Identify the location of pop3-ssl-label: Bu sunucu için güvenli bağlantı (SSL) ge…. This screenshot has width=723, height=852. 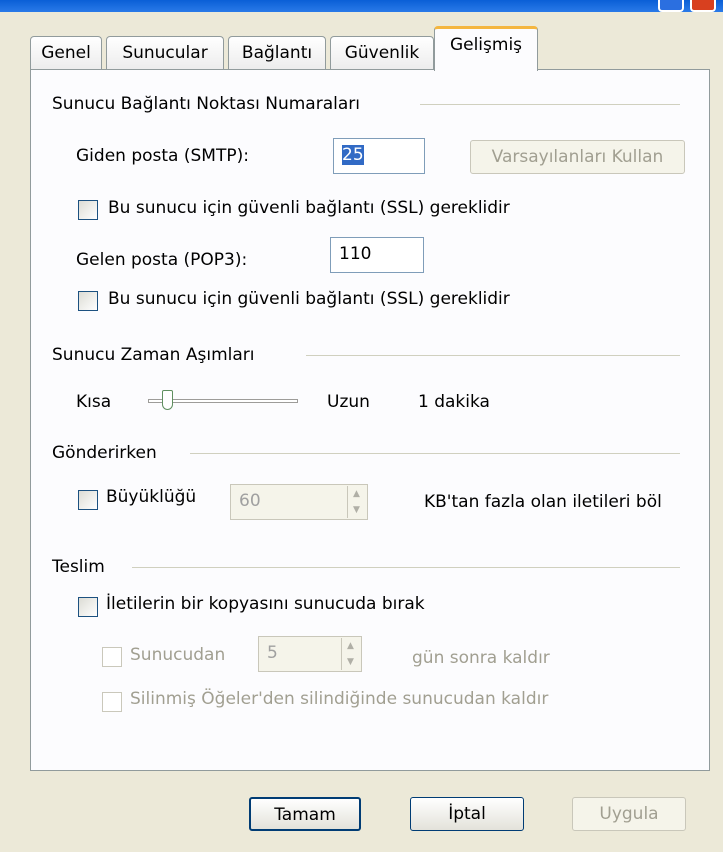
(309, 299).